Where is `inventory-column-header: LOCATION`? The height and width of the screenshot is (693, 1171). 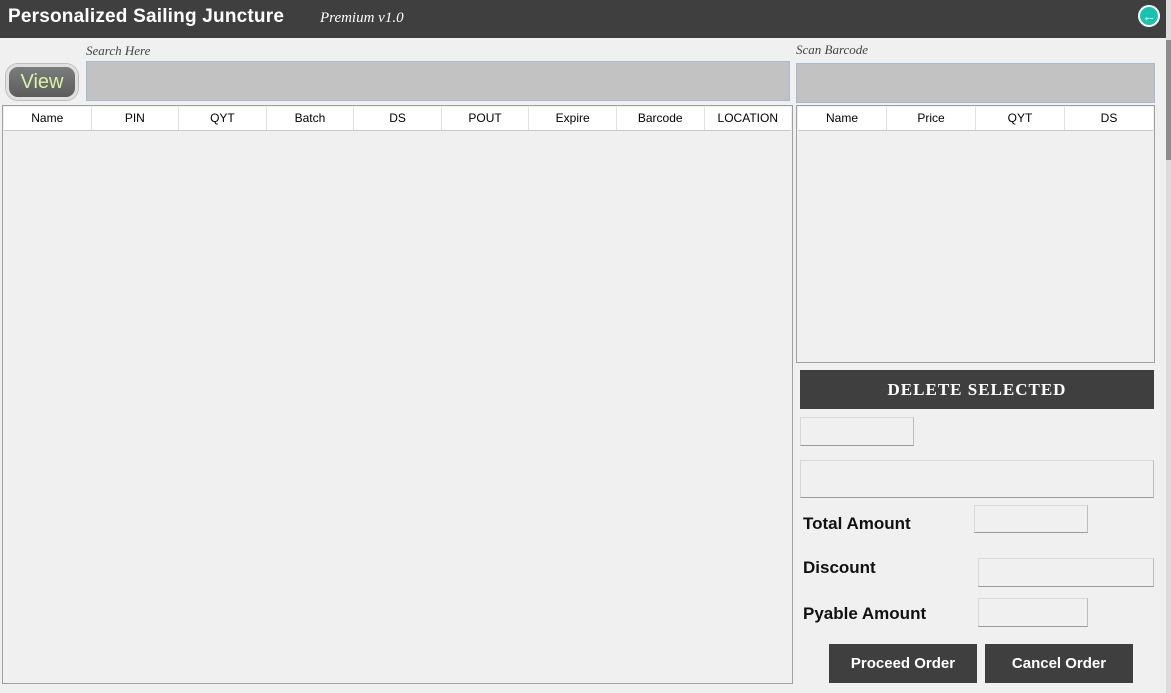 inventory-column-header: LOCATION is located at coordinates (748, 118).